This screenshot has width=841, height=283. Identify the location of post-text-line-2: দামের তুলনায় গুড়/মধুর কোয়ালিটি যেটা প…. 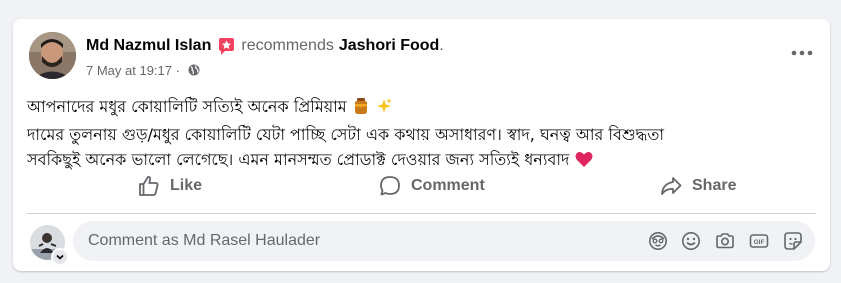
(346, 134).